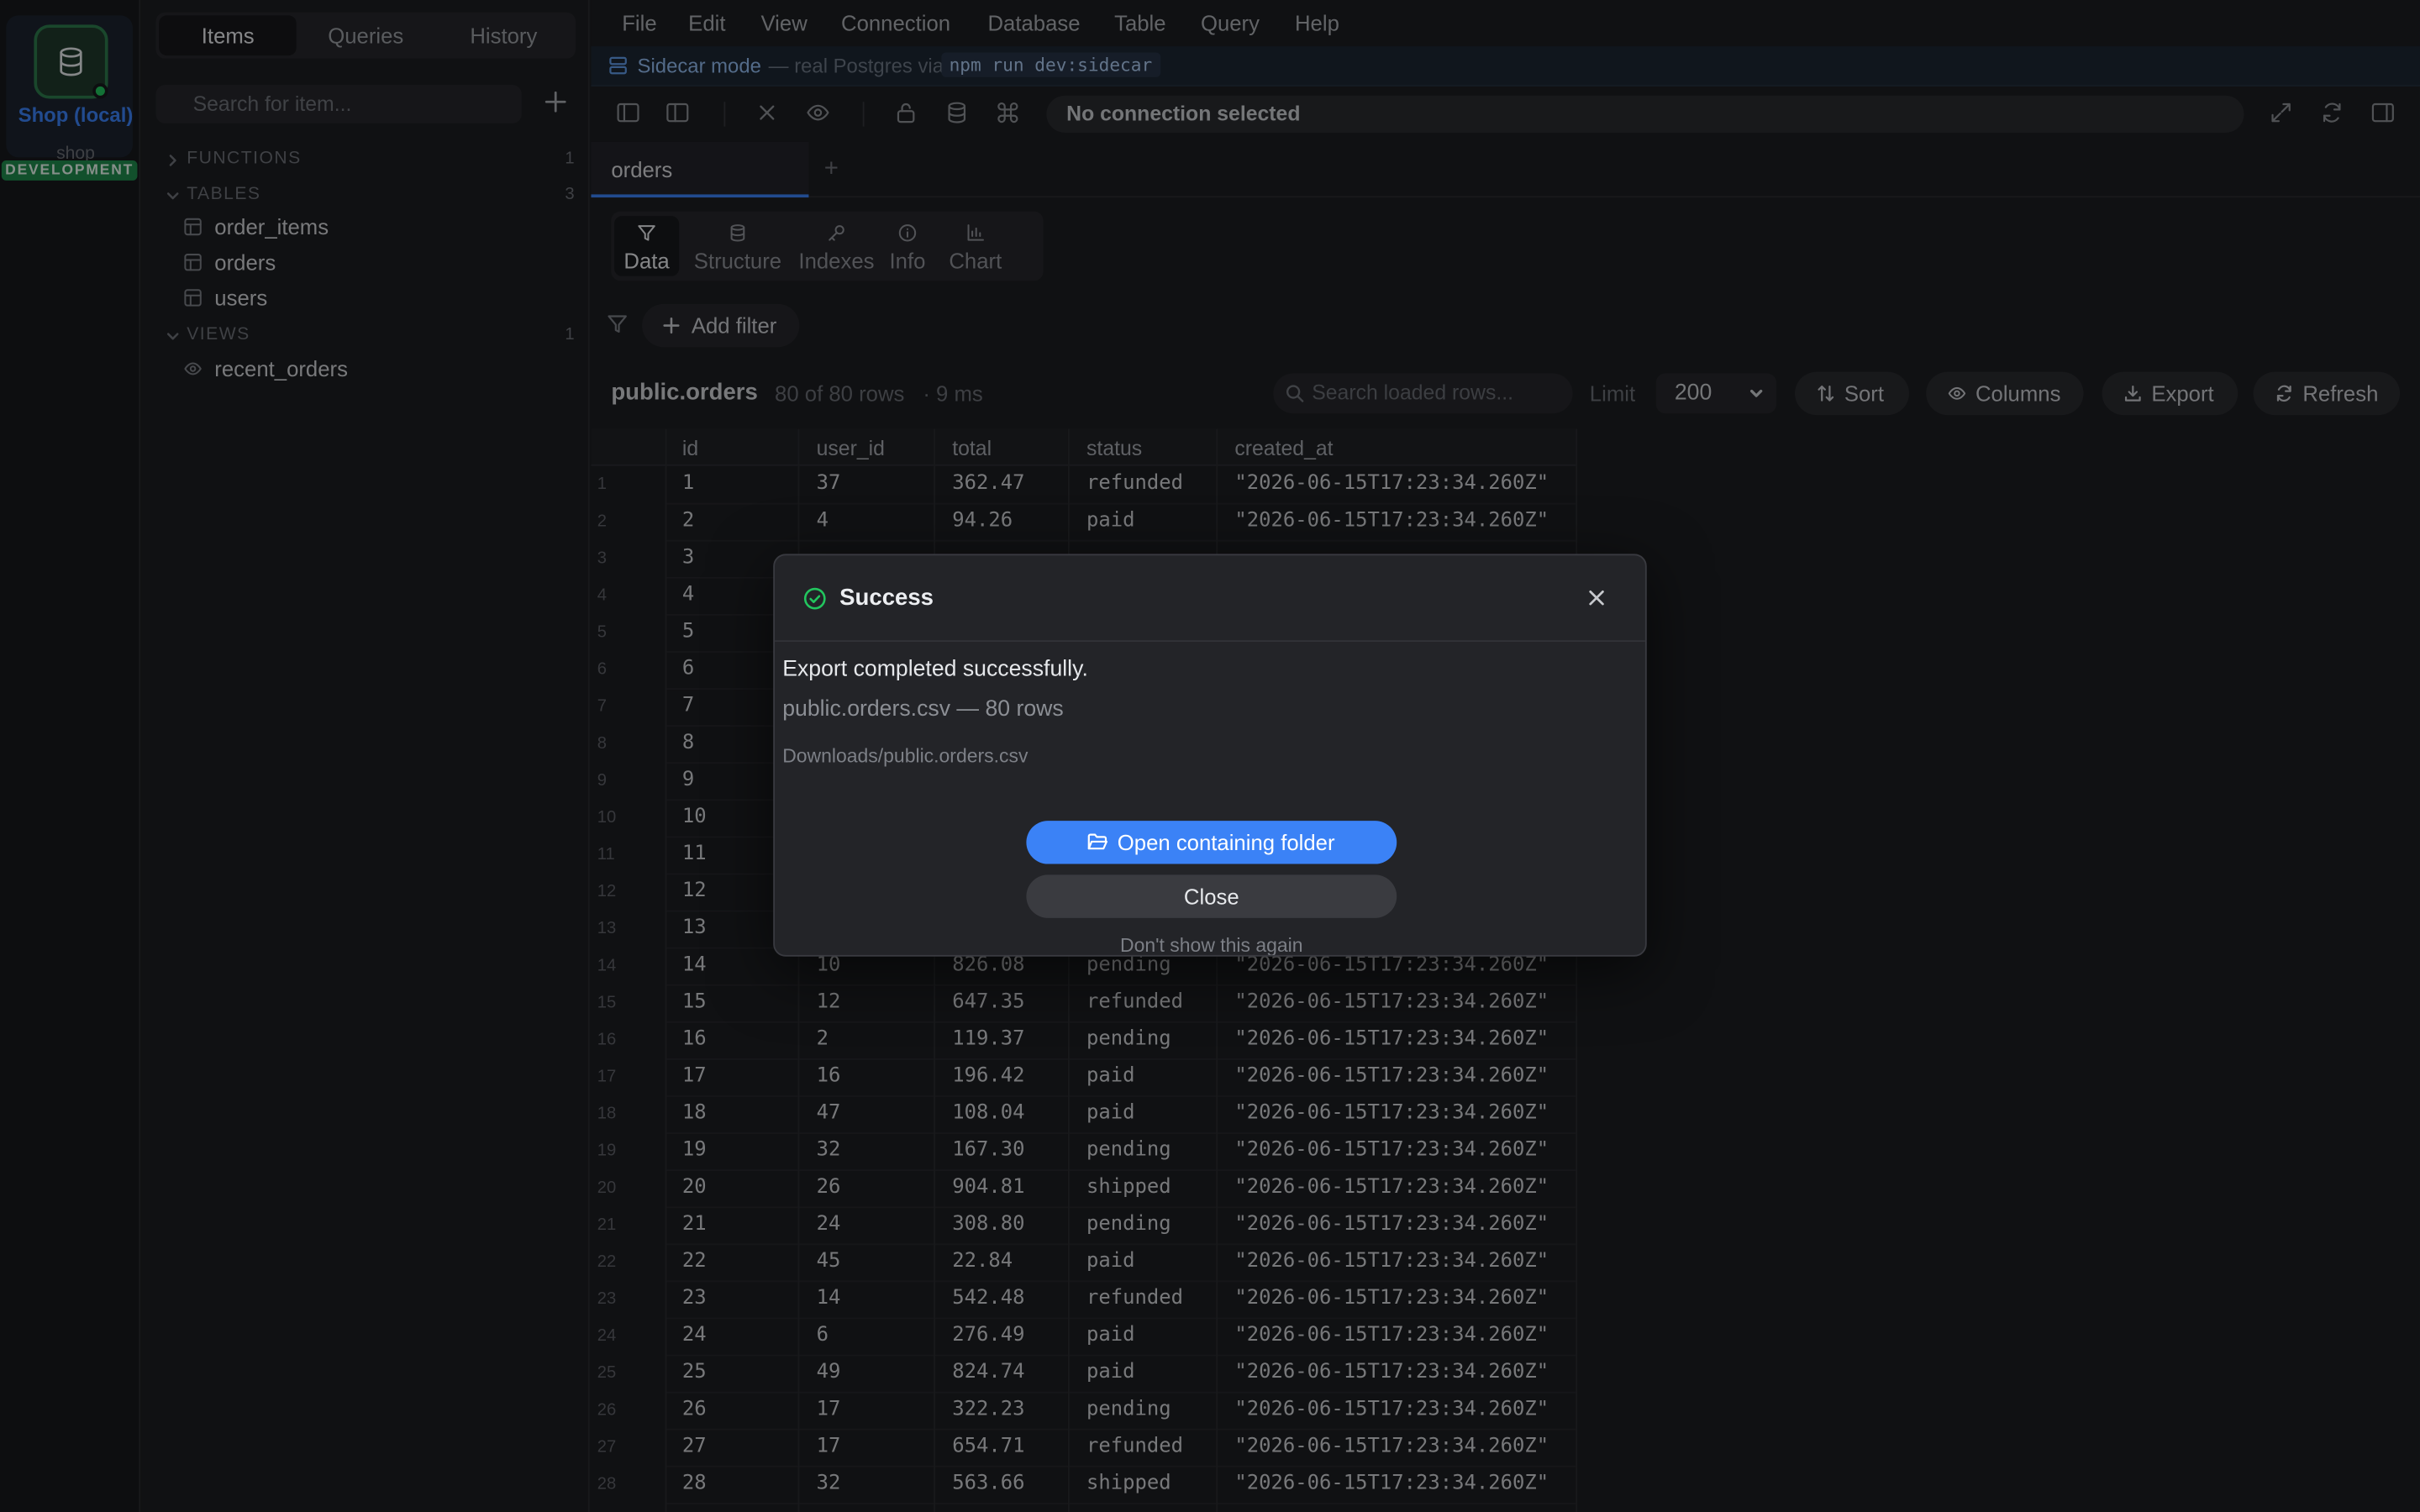 This screenshot has height=1512, width=2420. I want to click on dialog-header: Success, so click(1210, 599).